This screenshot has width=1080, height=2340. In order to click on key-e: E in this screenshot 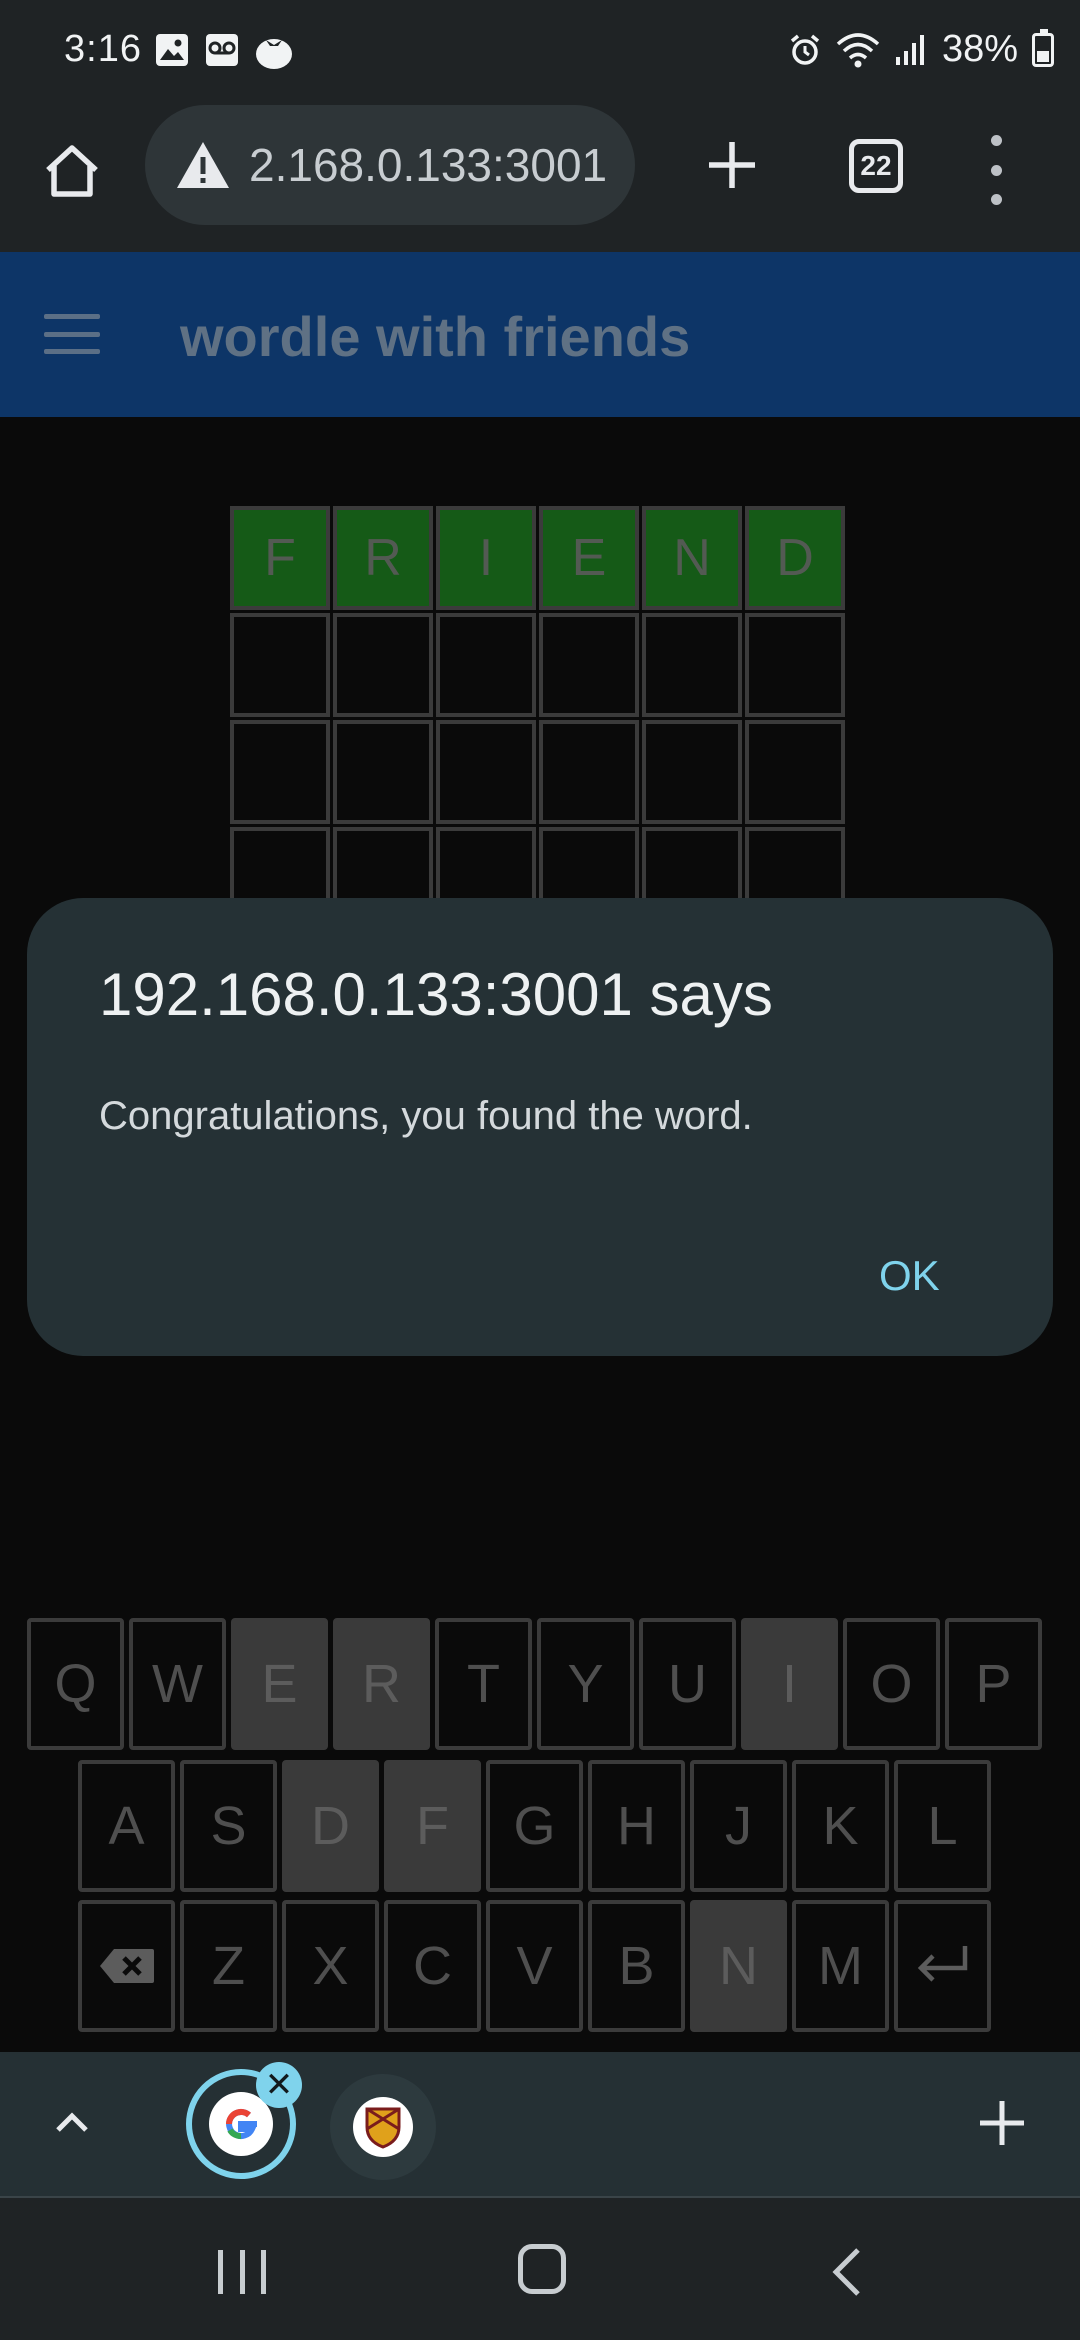, I will do `click(279, 1684)`.